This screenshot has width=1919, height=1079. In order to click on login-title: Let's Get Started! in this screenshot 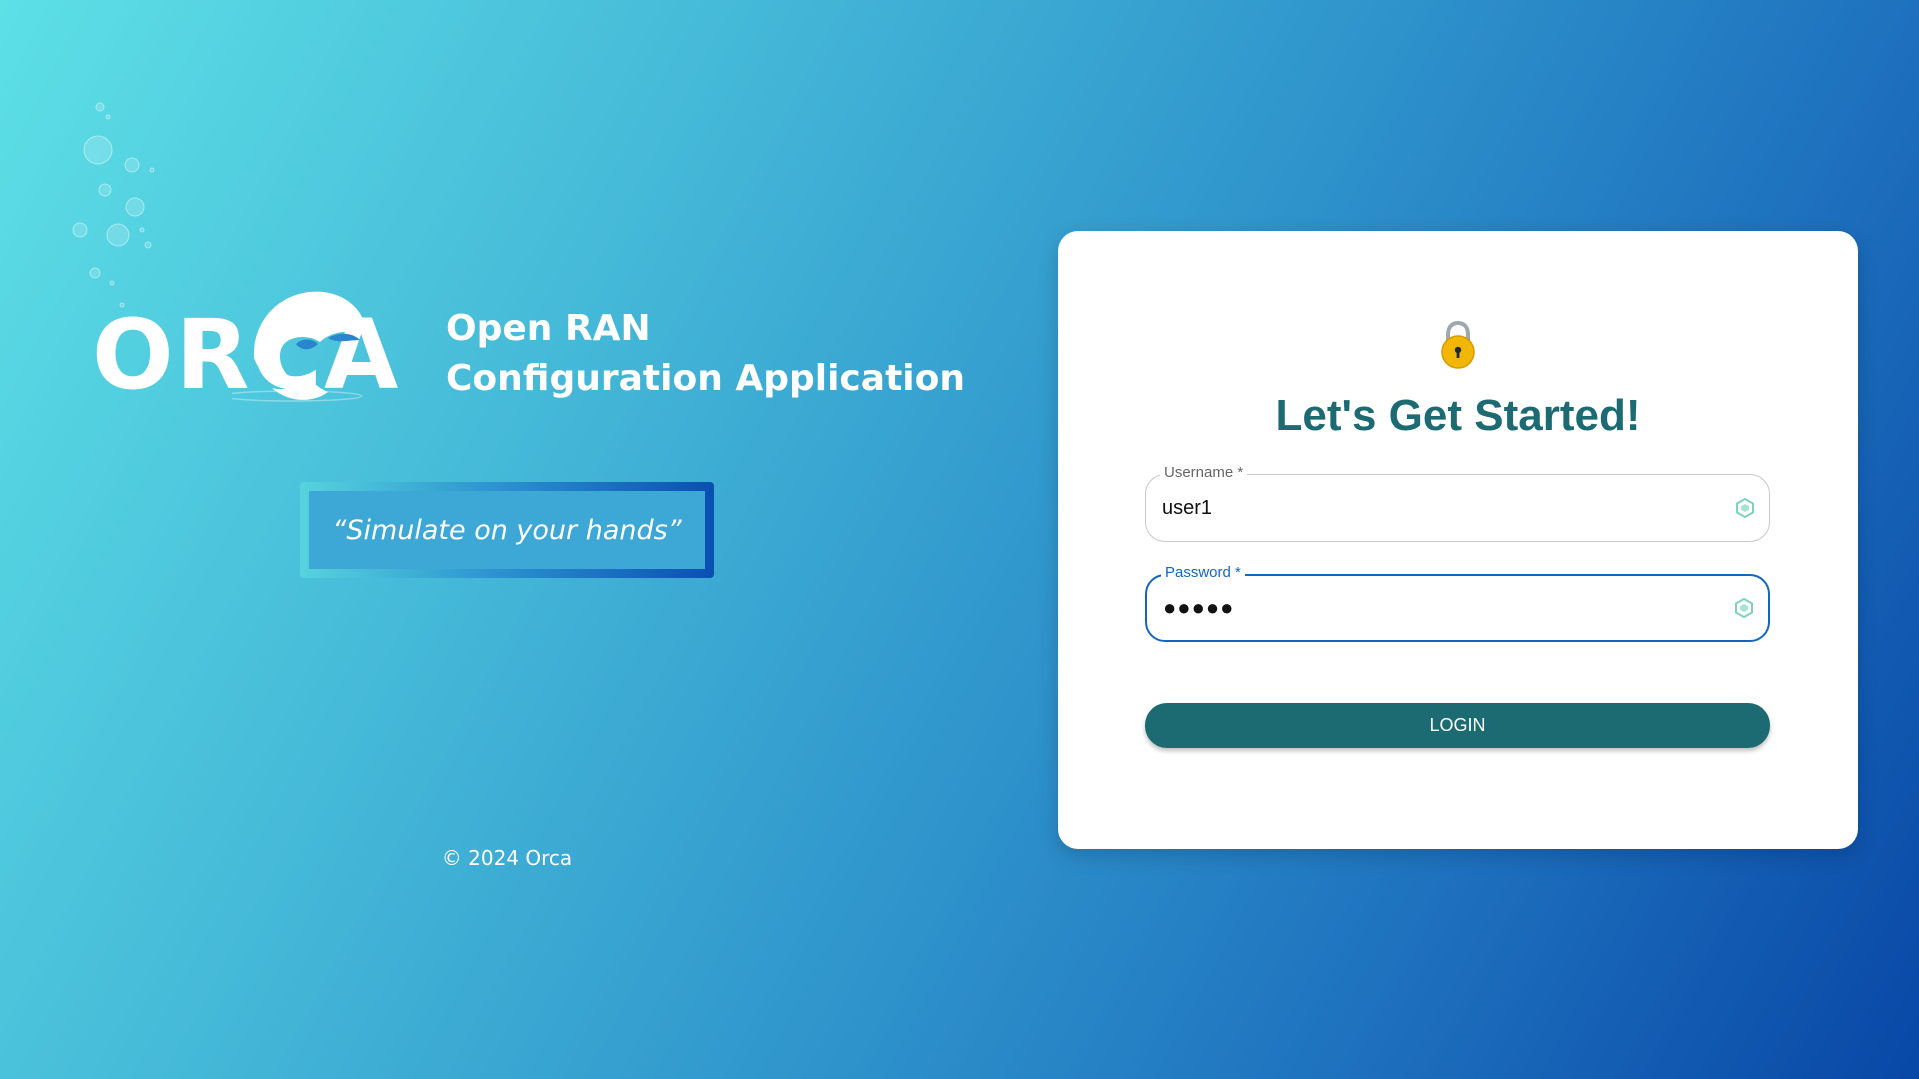, I will do `click(1458, 415)`.